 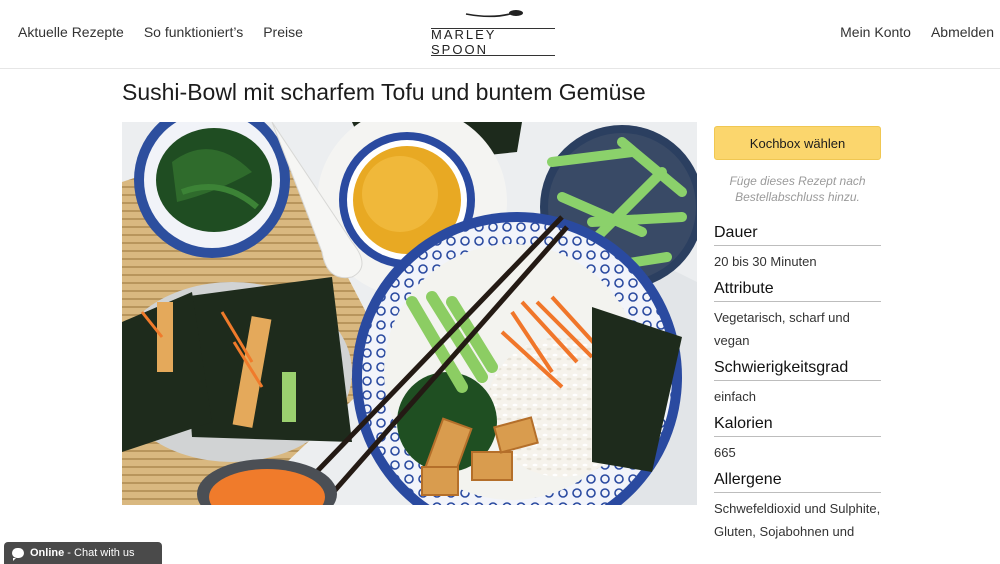 I want to click on spoon-icon, so click(x=494, y=14).